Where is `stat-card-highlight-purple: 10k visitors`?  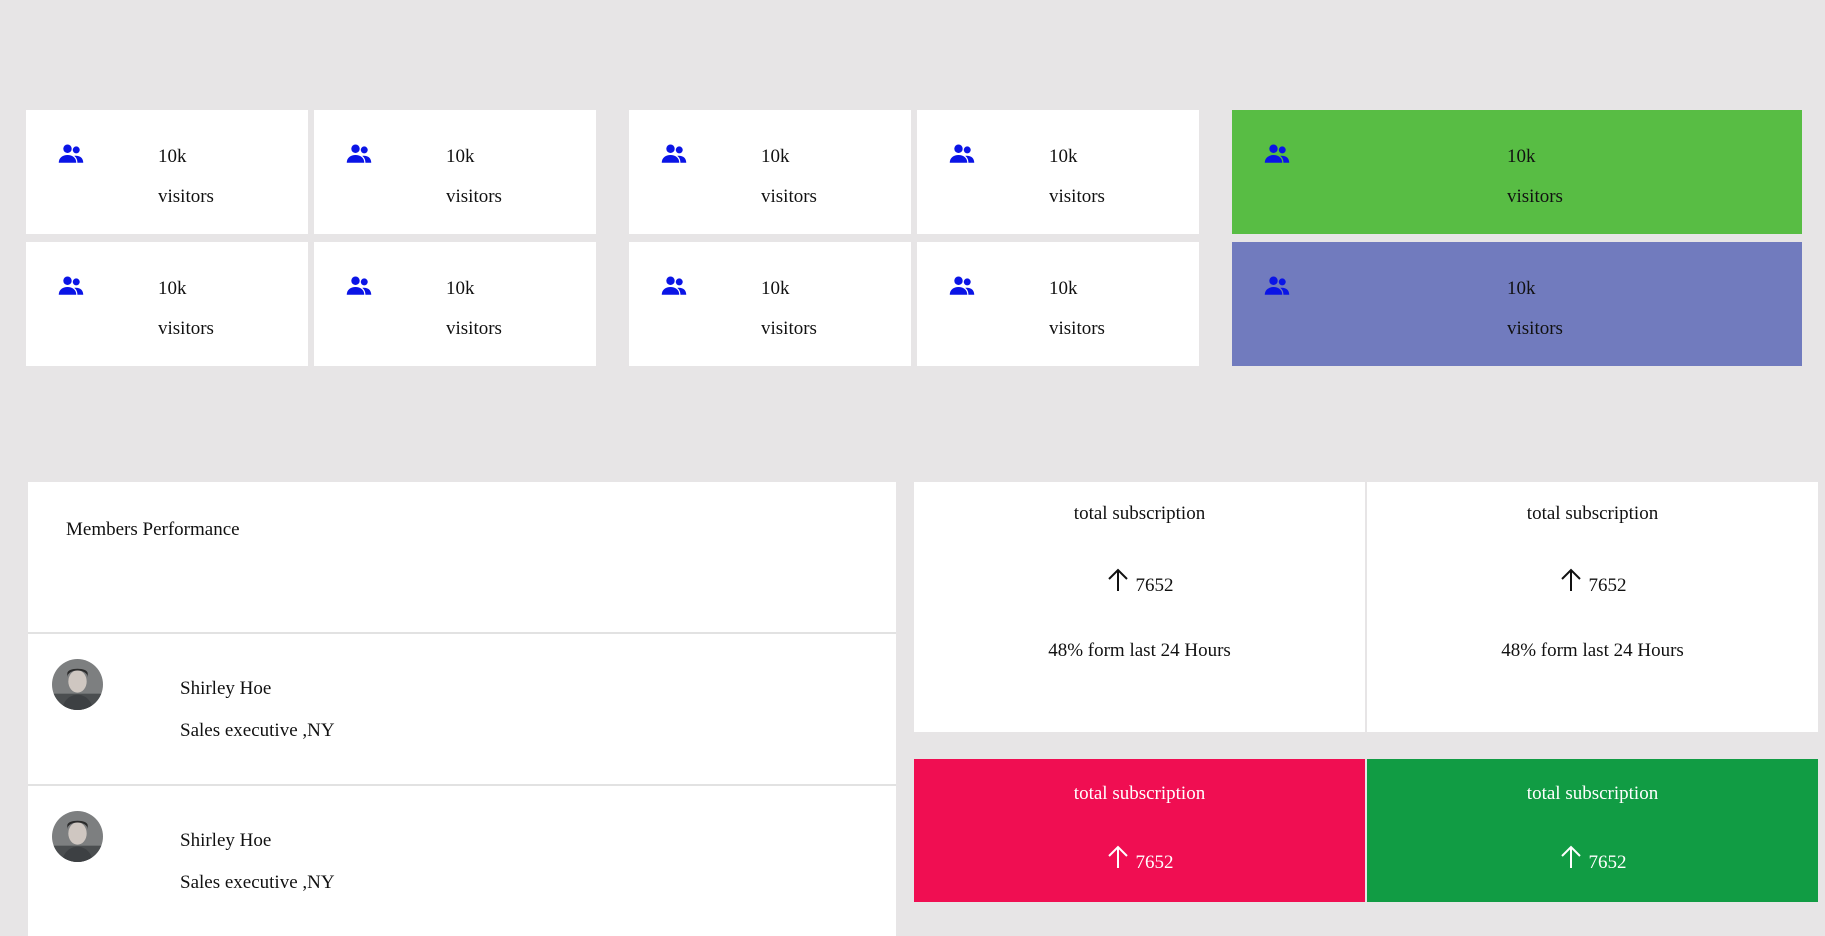
stat-card-highlight-purple: 10k visitors is located at coordinates (1517, 304).